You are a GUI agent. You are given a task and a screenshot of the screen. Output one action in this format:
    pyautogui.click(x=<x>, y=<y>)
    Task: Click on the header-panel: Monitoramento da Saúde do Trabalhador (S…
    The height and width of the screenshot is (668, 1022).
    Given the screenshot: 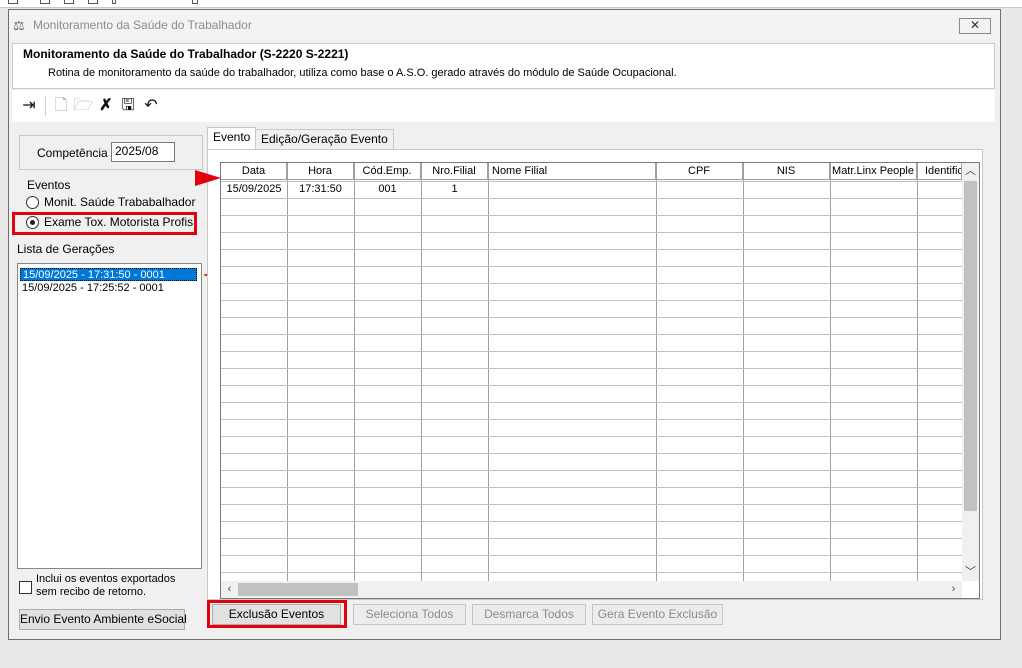 What is the action you would take?
    pyautogui.click(x=503, y=66)
    